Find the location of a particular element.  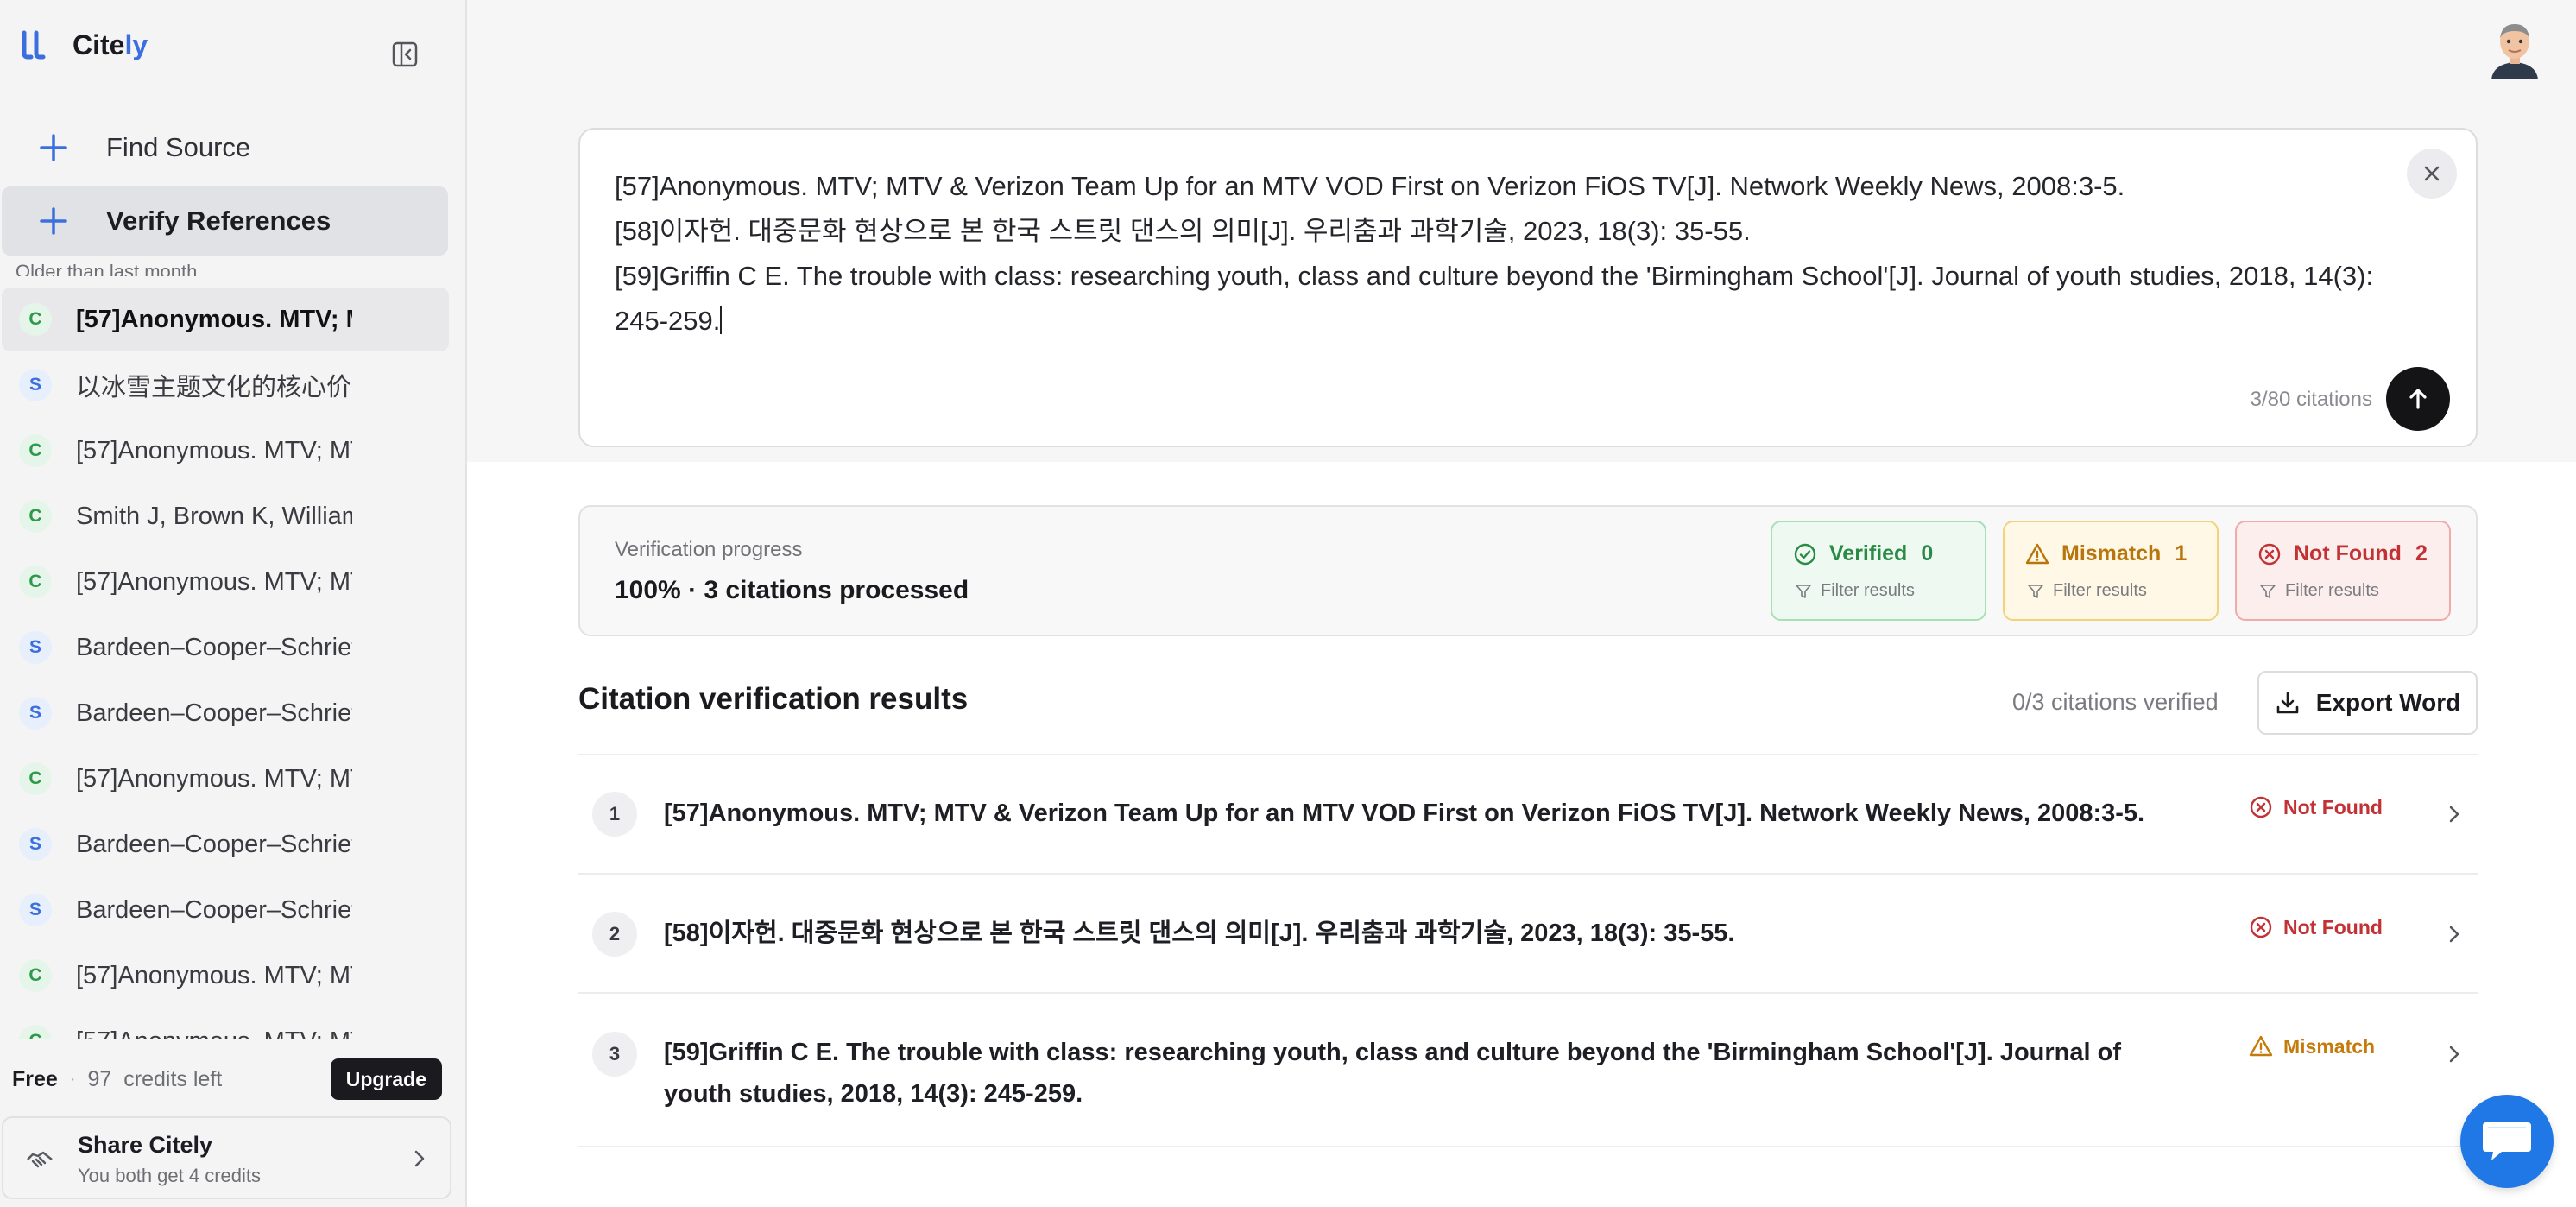

mismatch-head: Mismatch 1 is located at coordinates (2106, 553).